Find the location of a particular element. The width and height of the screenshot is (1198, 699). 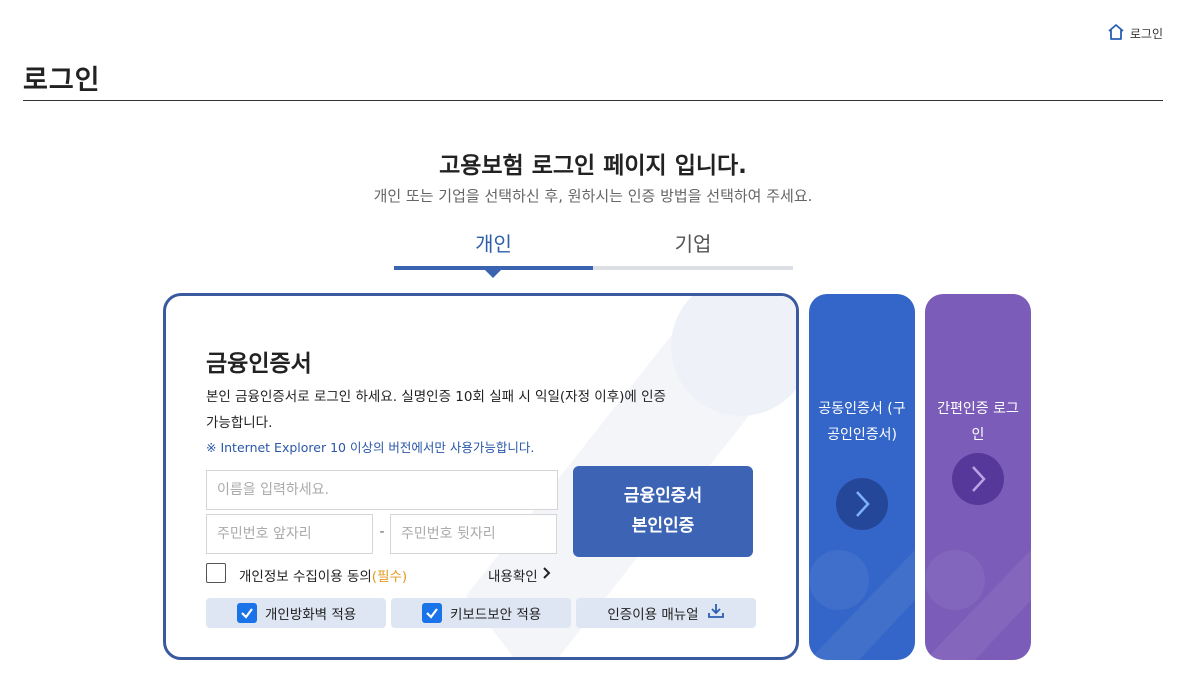

rrn-front-input is located at coordinates (289, 534).